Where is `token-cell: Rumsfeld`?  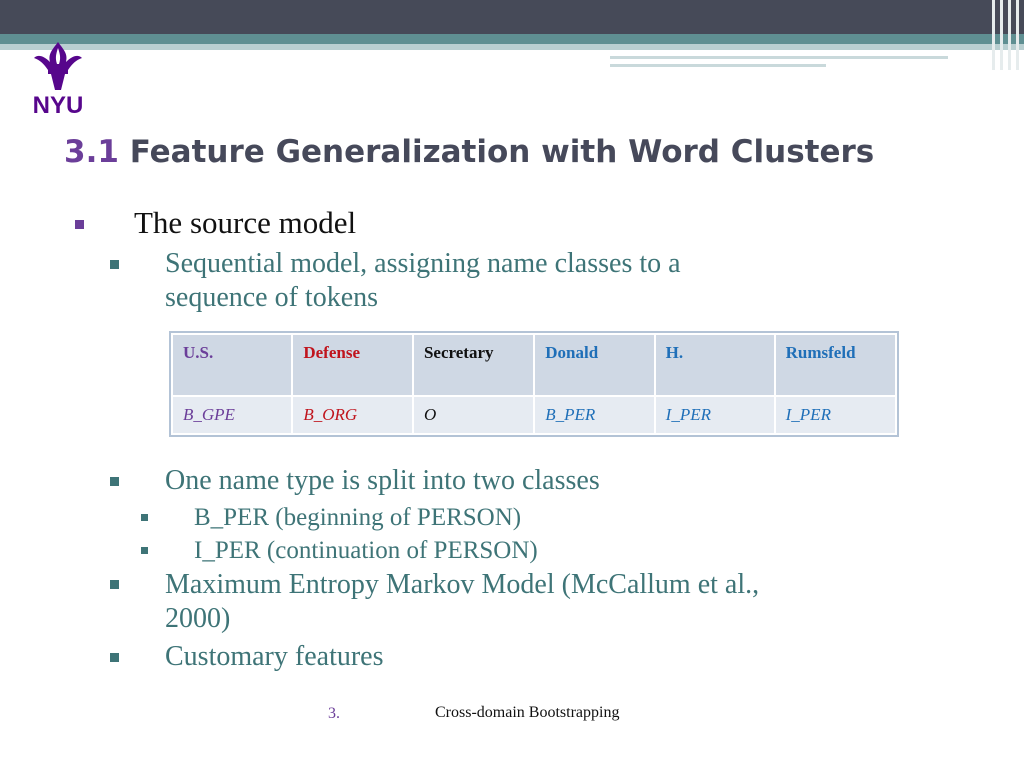
token-cell: Rumsfeld is located at coordinates (835, 365).